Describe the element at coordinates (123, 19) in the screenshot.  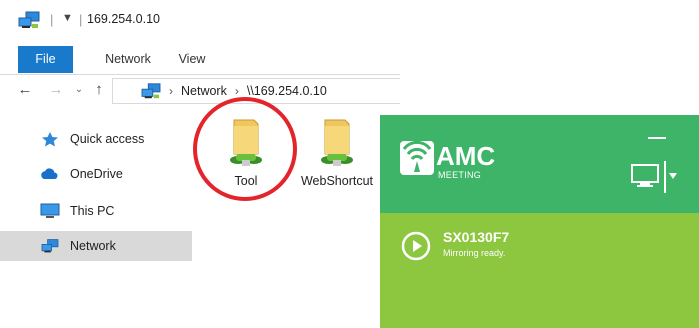
I see `window-title: 169.254.0.10` at that location.